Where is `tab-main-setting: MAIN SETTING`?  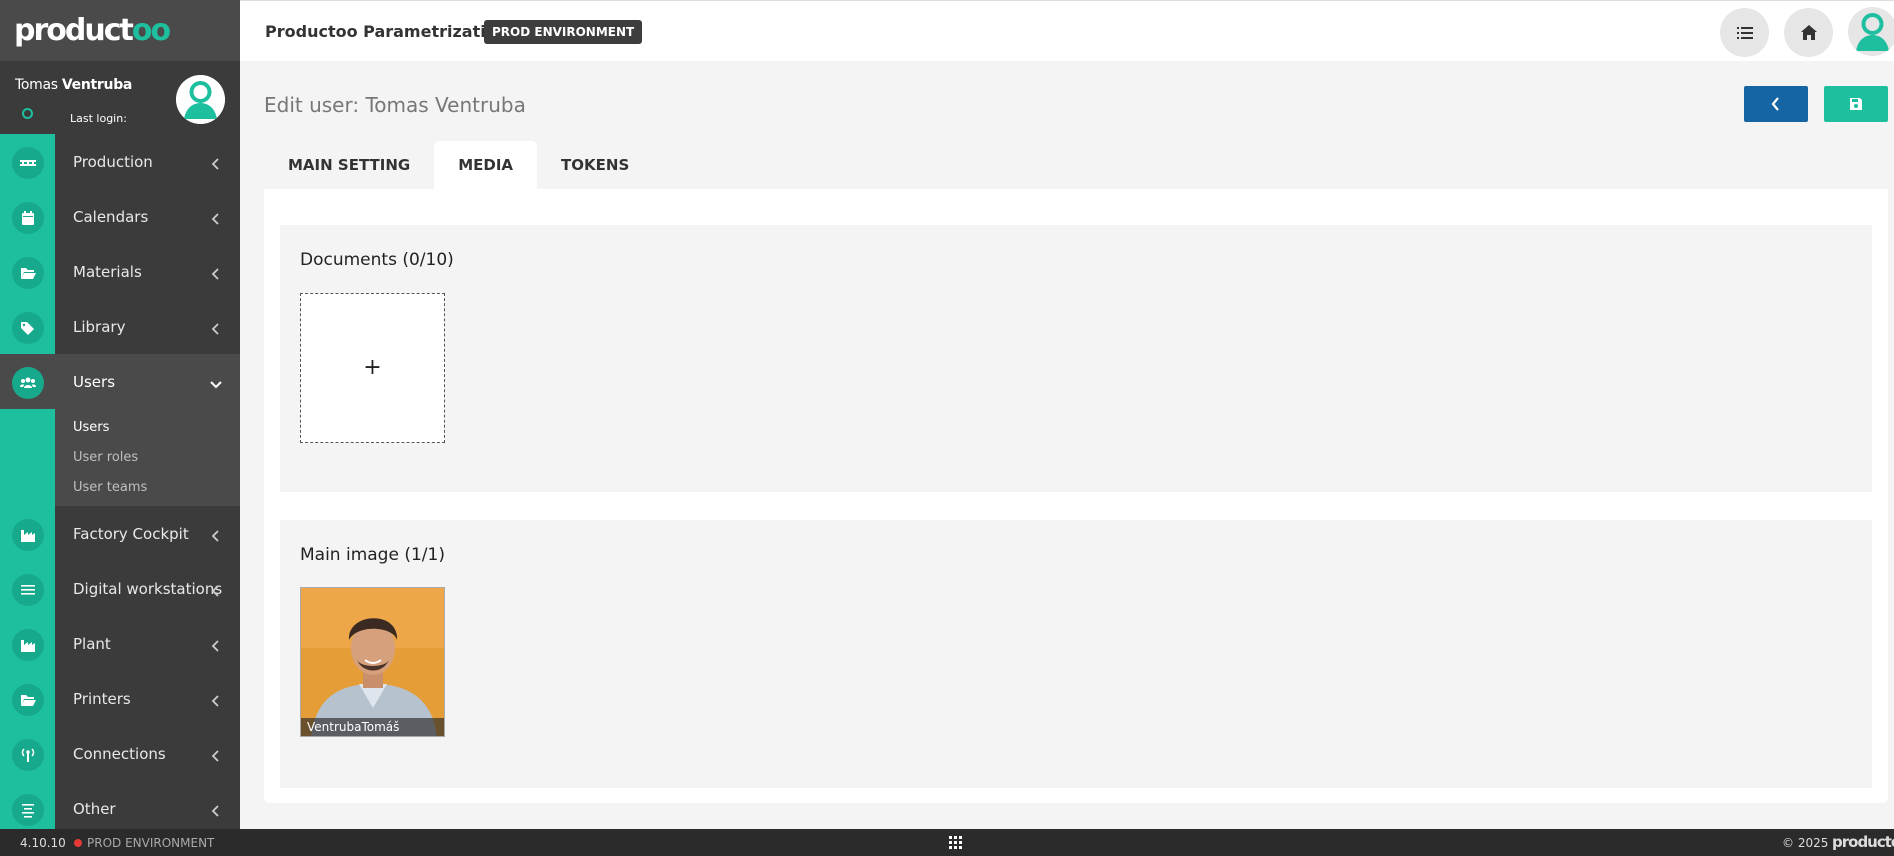 tab-main-setting: MAIN SETTING is located at coordinates (349, 165).